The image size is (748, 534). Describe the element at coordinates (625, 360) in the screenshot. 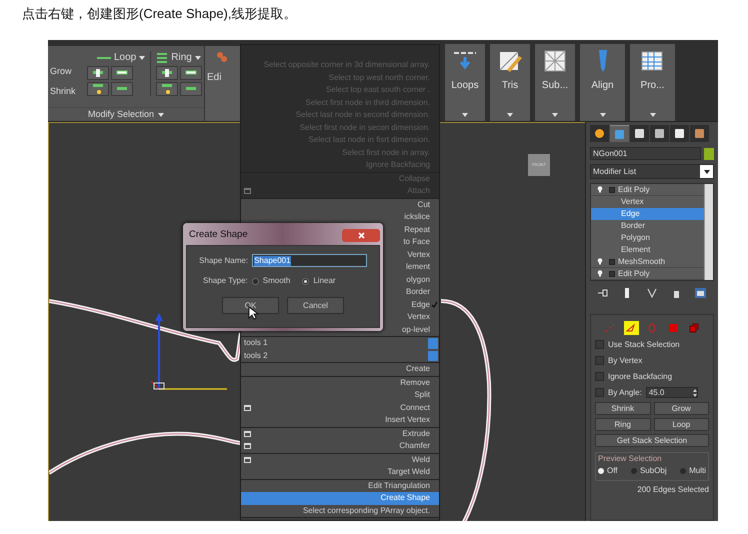

I see `checkbox-label: By Vertex` at that location.